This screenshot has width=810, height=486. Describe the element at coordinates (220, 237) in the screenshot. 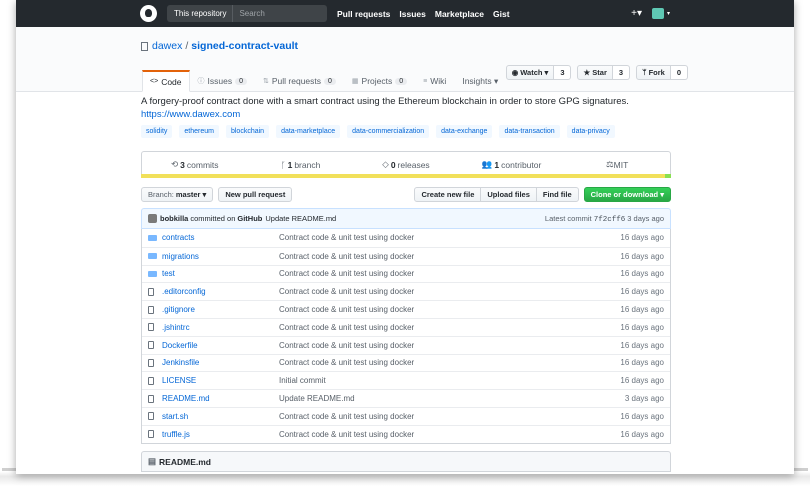

I see `file-name-link: contracts` at that location.